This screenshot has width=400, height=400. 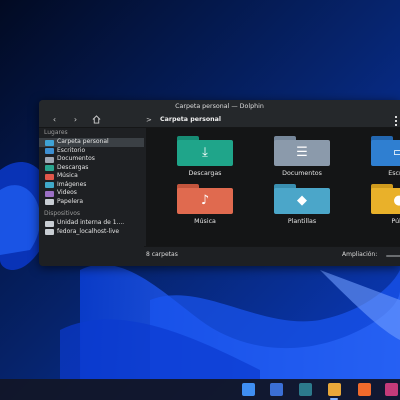 I want to click on folder-item: ▭ Escrito, so click(x=382, y=156).